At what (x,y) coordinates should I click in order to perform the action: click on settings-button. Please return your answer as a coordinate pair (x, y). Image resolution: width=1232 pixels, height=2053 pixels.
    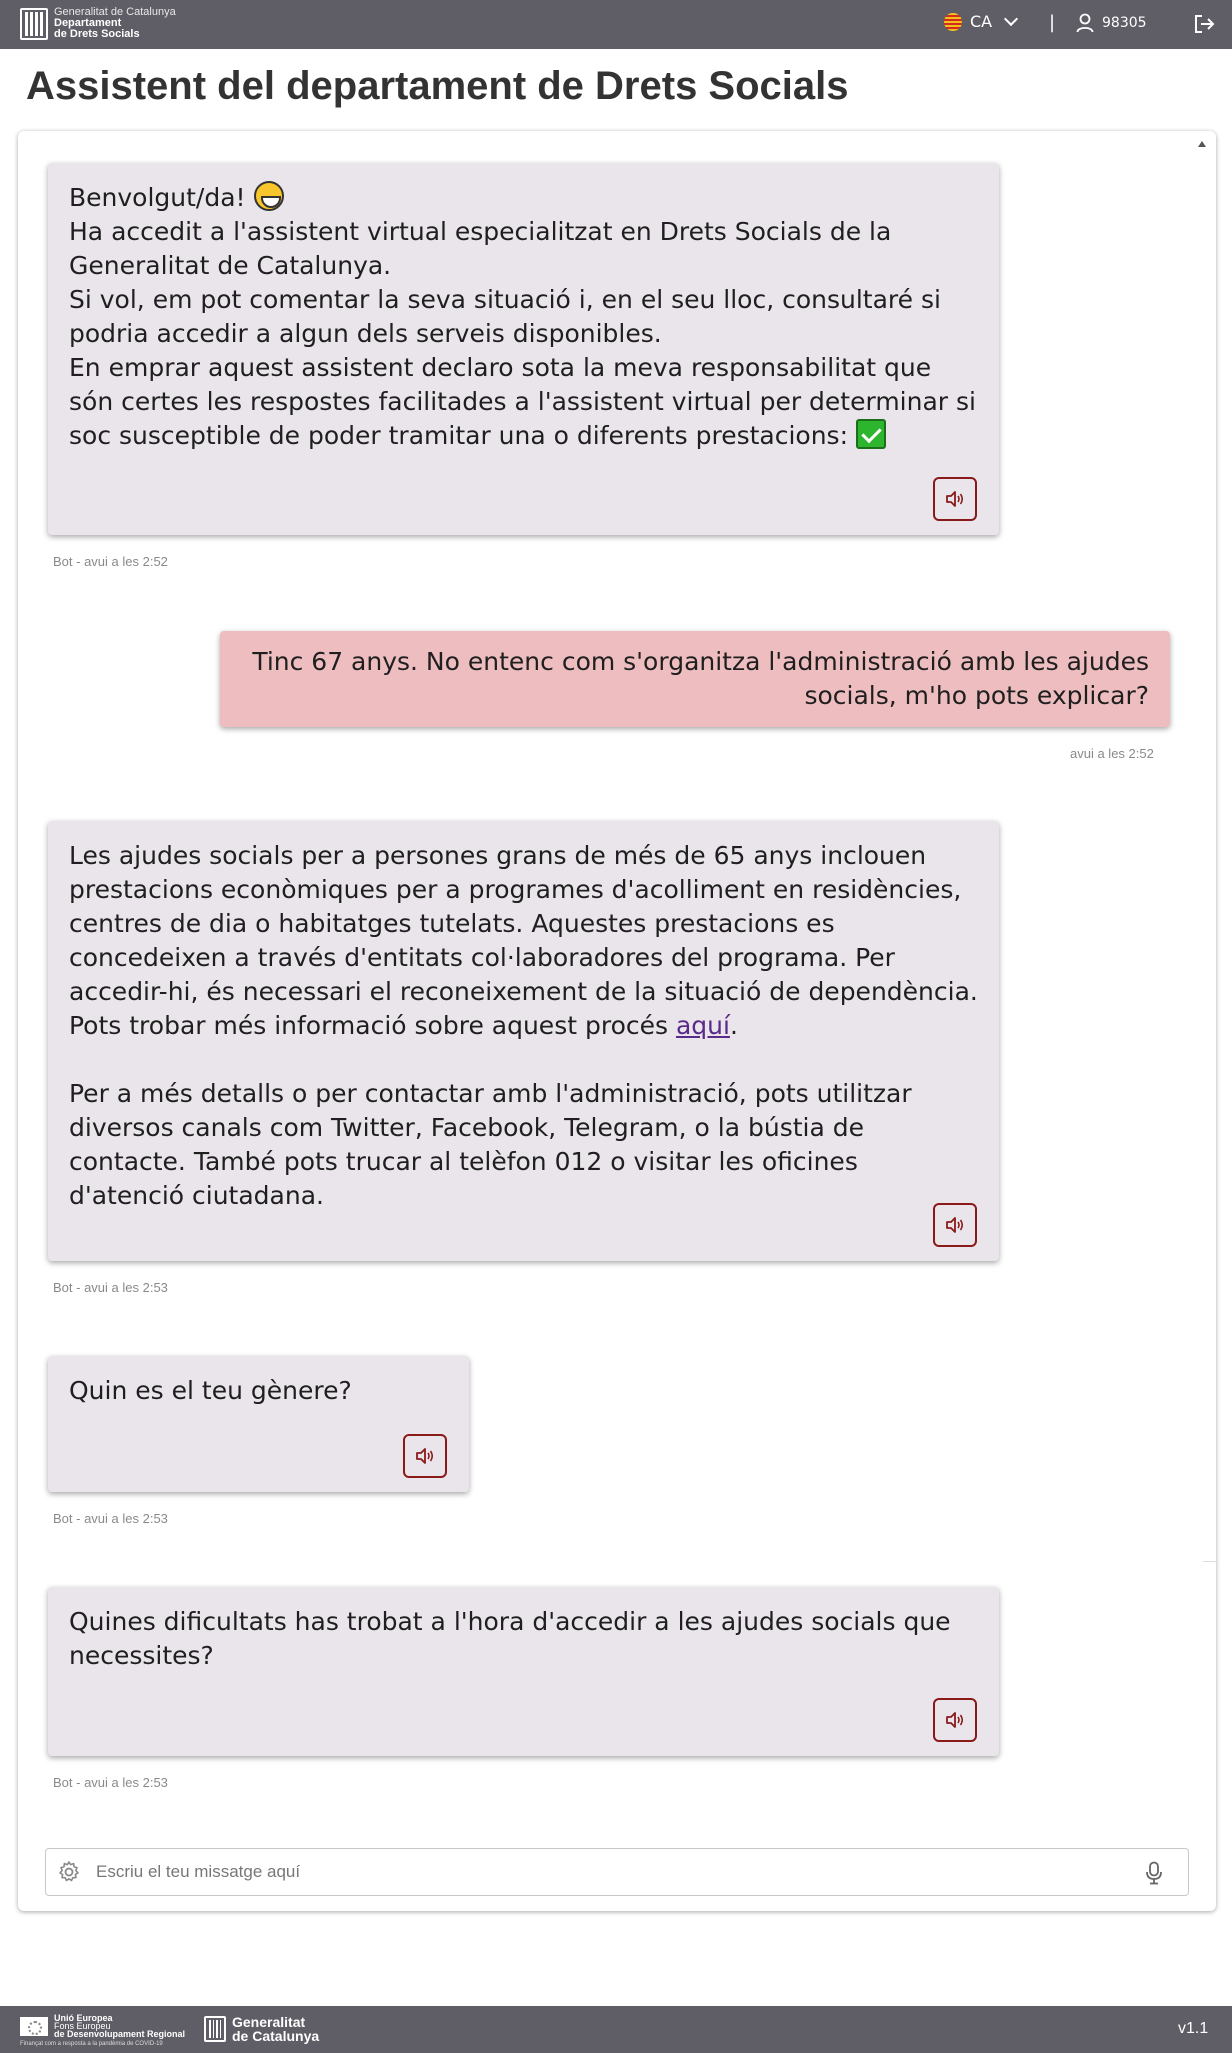
    Looking at the image, I should click on (69, 1874).